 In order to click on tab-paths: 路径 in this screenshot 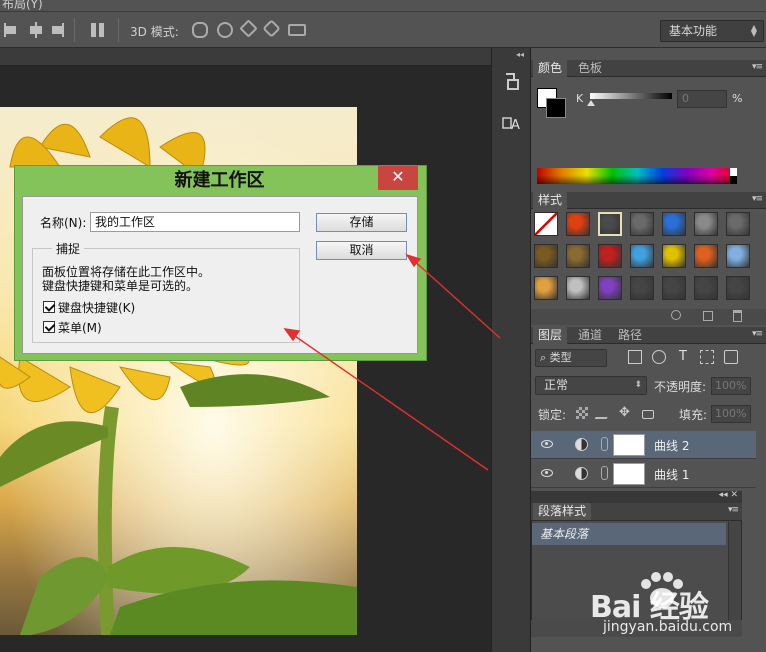, I will do `click(630, 335)`.